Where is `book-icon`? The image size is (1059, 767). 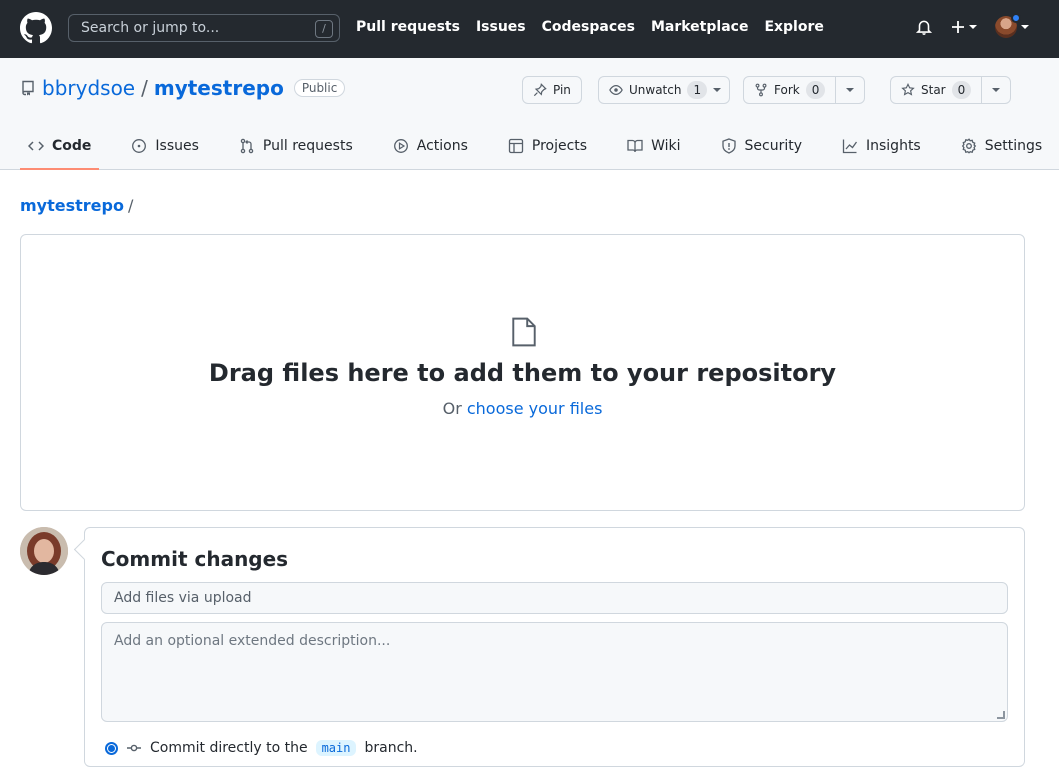 book-icon is located at coordinates (635, 146).